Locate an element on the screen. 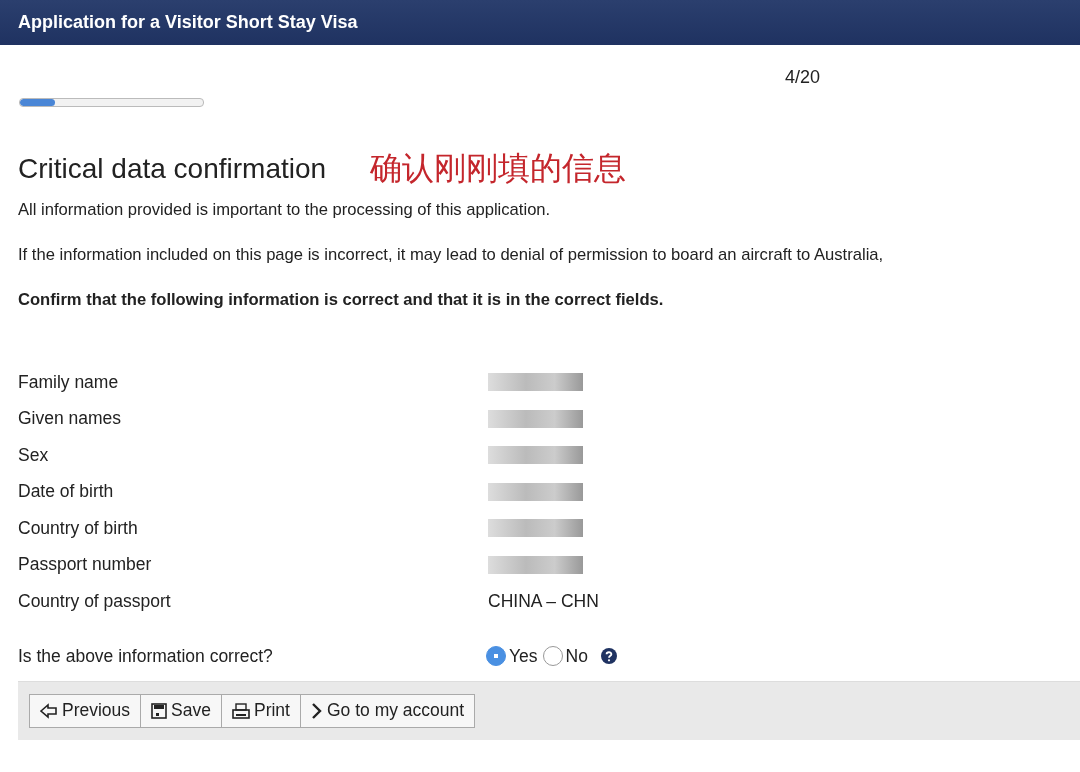 The image size is (1080, 772). field-label: Date of birth is located at coordinates (66, 492).